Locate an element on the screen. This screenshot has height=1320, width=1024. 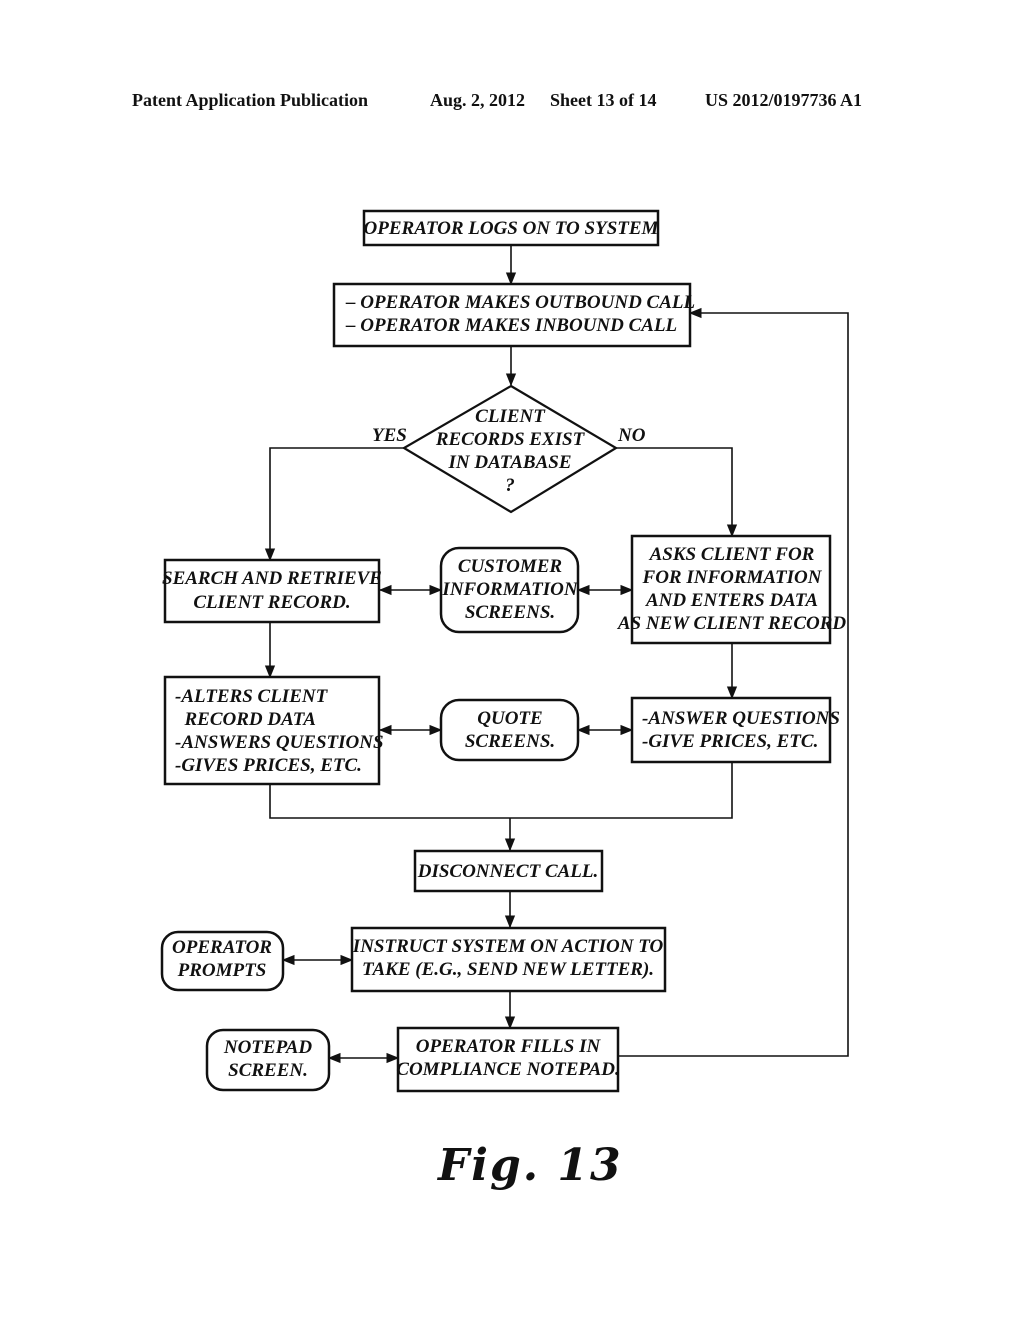
label-calls-1: – OPERATOR MAKES INBOUND CALL is located at coordinates (511, 325).